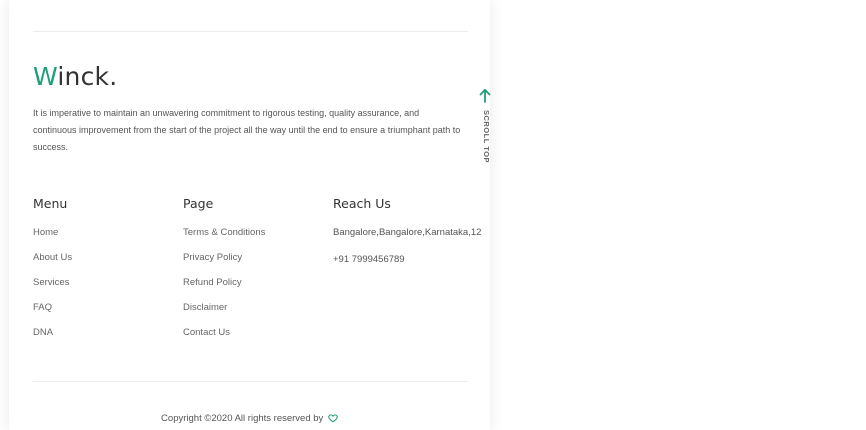 This screenshot has height=430, width=866. I want to click on menu-heading: Menu, so click(50, 203).